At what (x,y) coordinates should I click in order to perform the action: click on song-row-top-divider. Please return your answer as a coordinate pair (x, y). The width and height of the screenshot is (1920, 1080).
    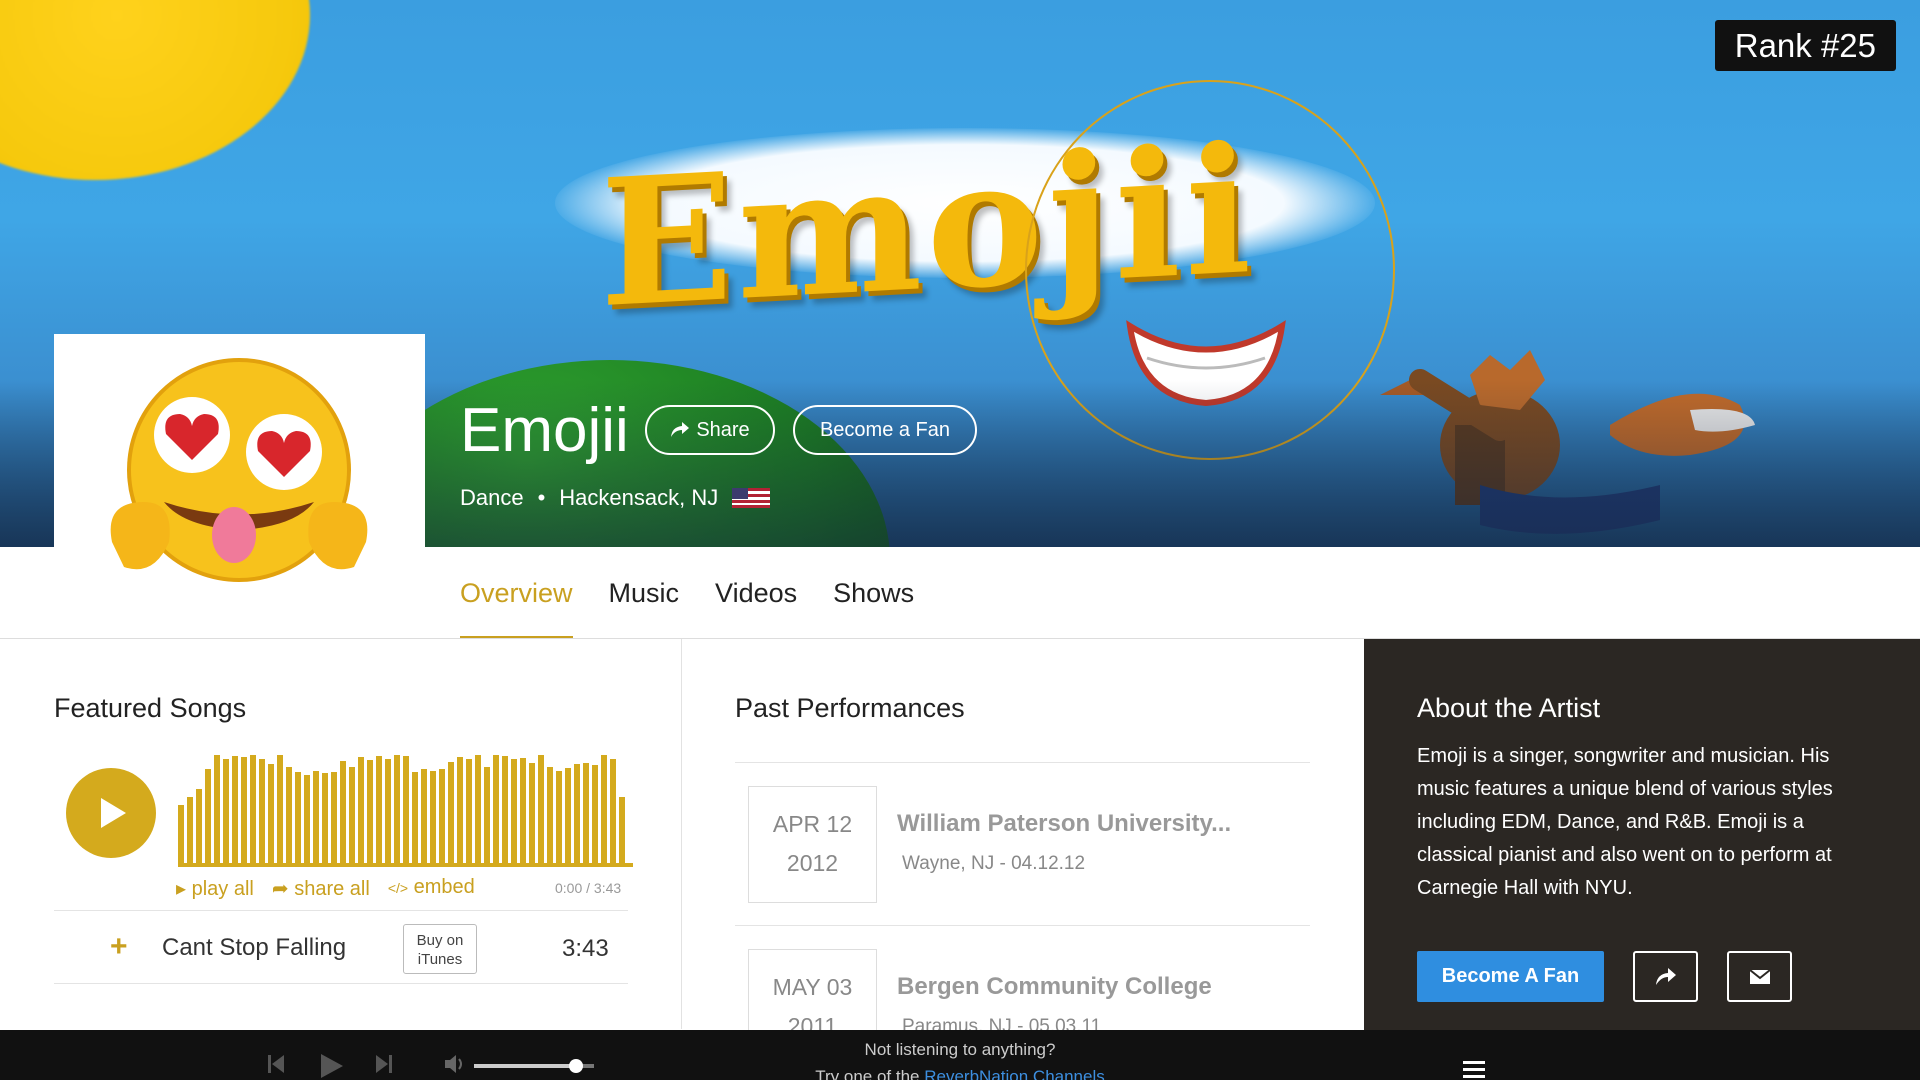
    Looking at the image, I should click on (341, 910).